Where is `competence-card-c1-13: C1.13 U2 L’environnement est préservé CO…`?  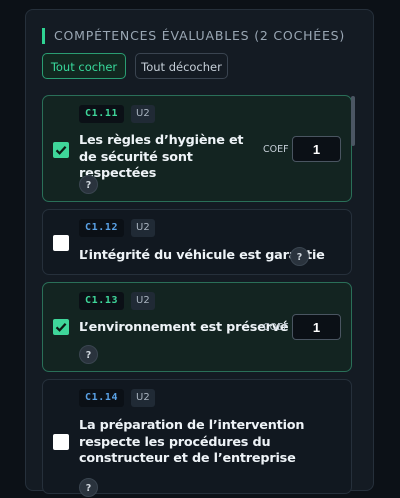
competence-card-c1-13: C1.13 U2 L’environnement est préservé CO… is located at coordinates (197, 327).